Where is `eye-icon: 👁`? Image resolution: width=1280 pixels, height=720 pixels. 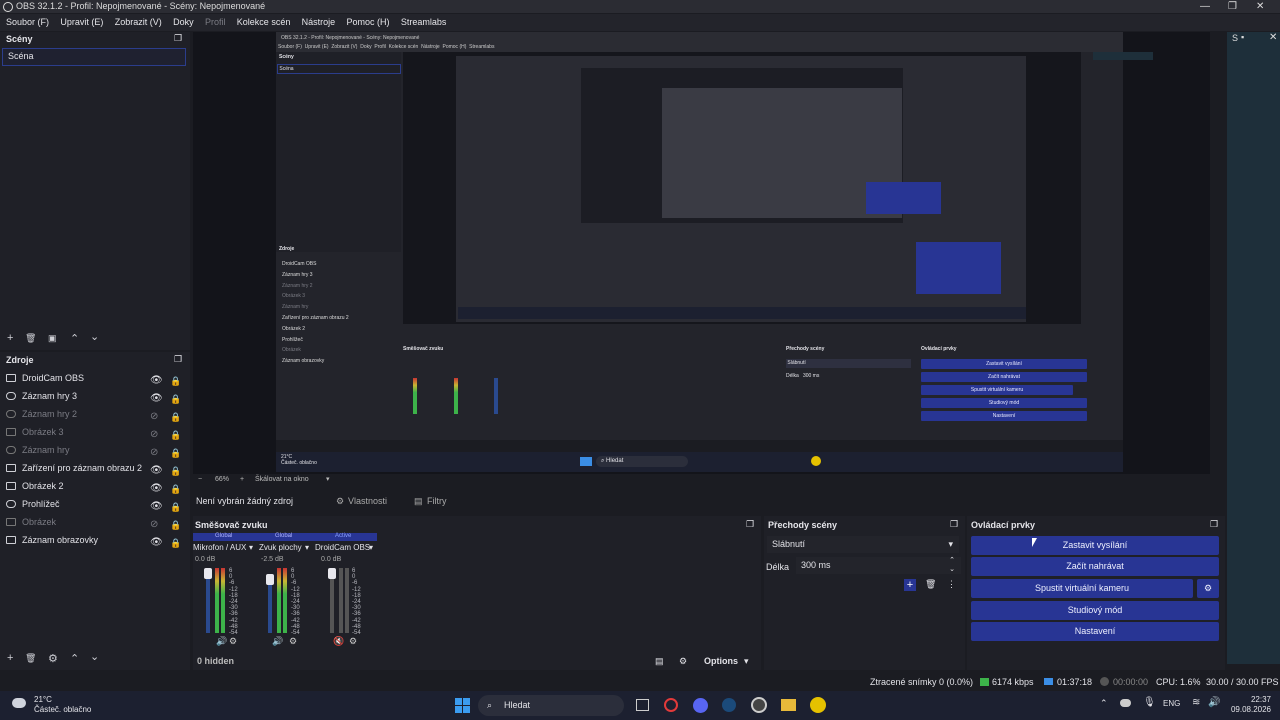
eye-icon: 👁 is located at coordinates (156, 543).